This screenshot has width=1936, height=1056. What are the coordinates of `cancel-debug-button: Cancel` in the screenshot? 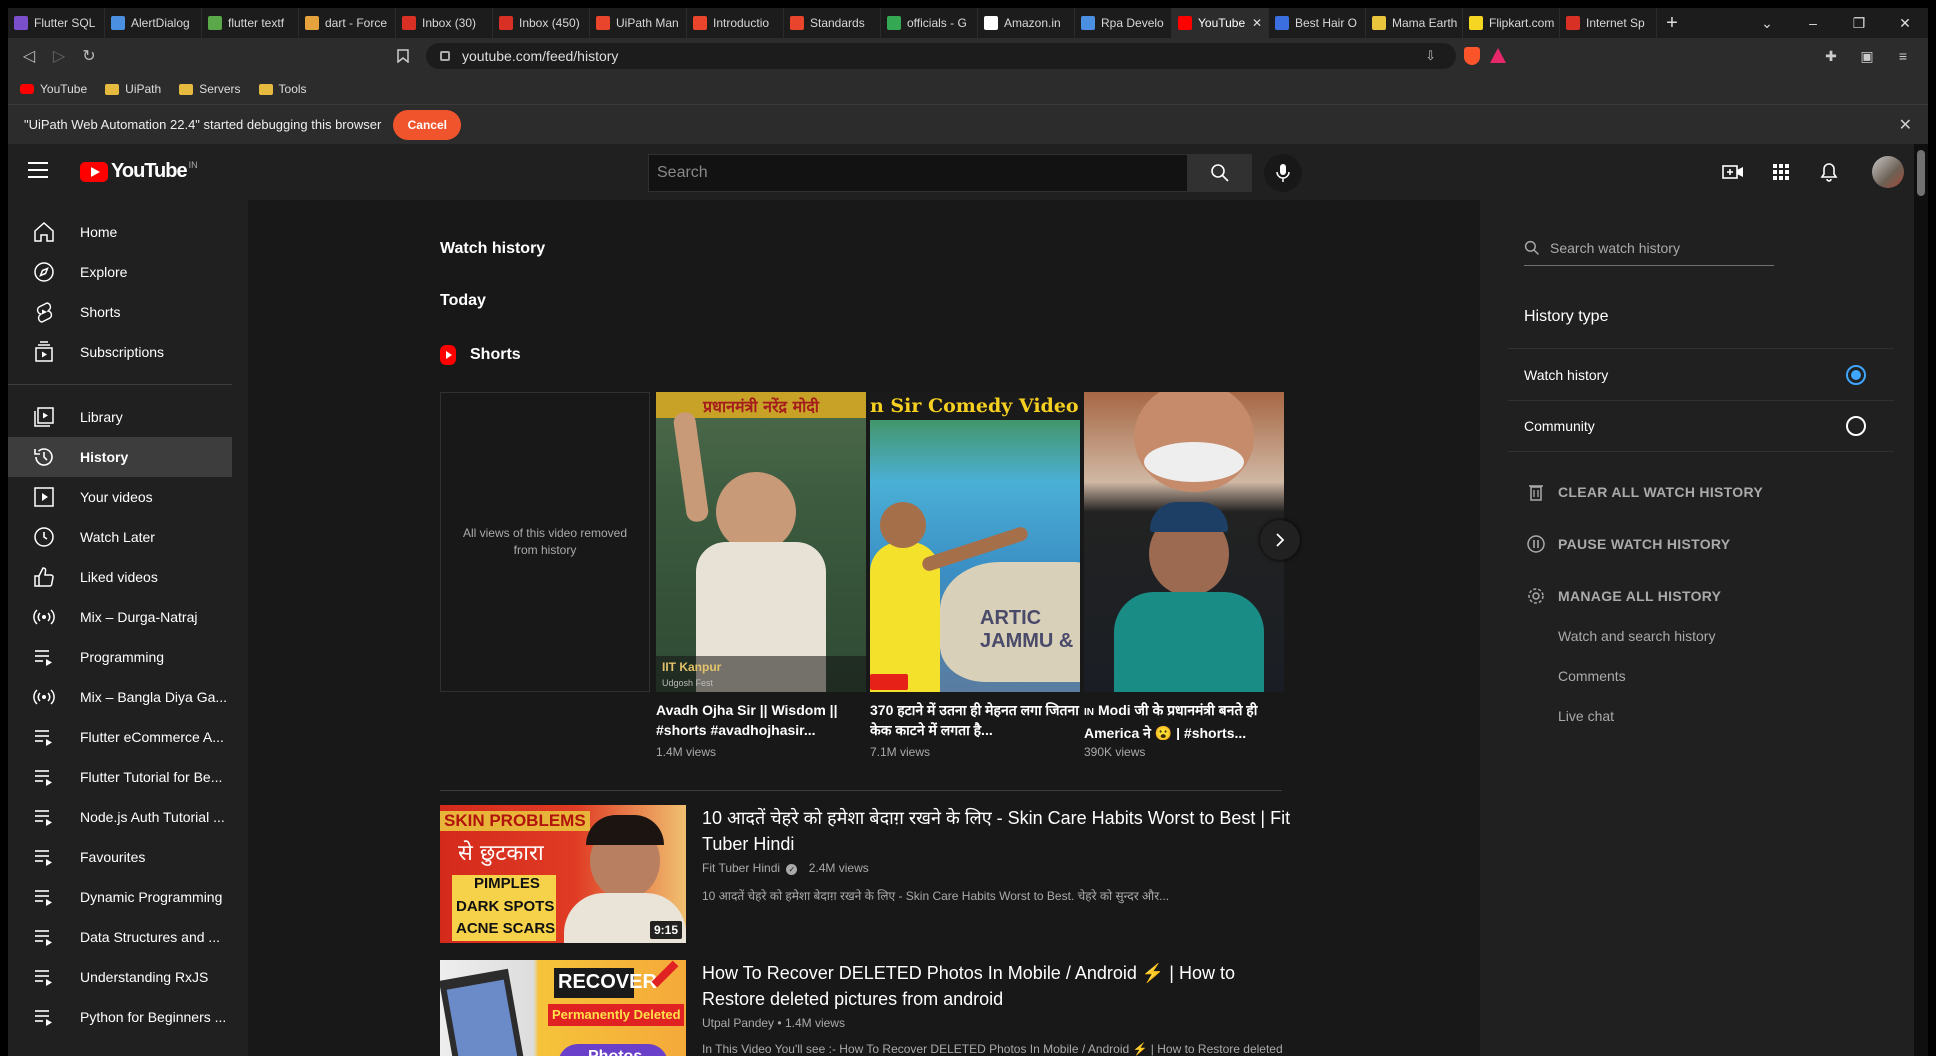 It's located at (427, 124).